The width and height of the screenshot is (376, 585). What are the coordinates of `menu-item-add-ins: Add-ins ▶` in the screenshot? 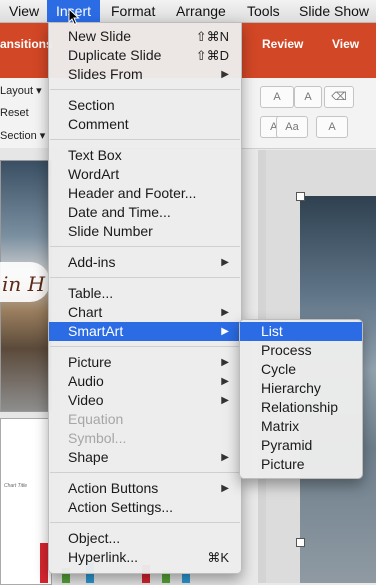 It's located at (145, 262).